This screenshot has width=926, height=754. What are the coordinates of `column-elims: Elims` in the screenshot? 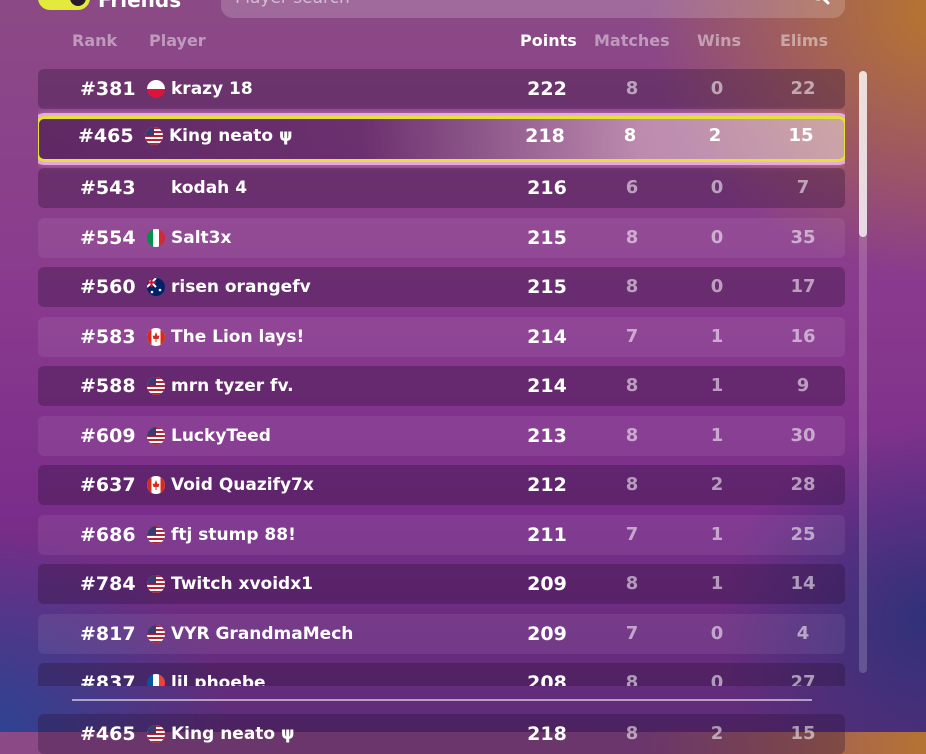 It's located at (804, 40).